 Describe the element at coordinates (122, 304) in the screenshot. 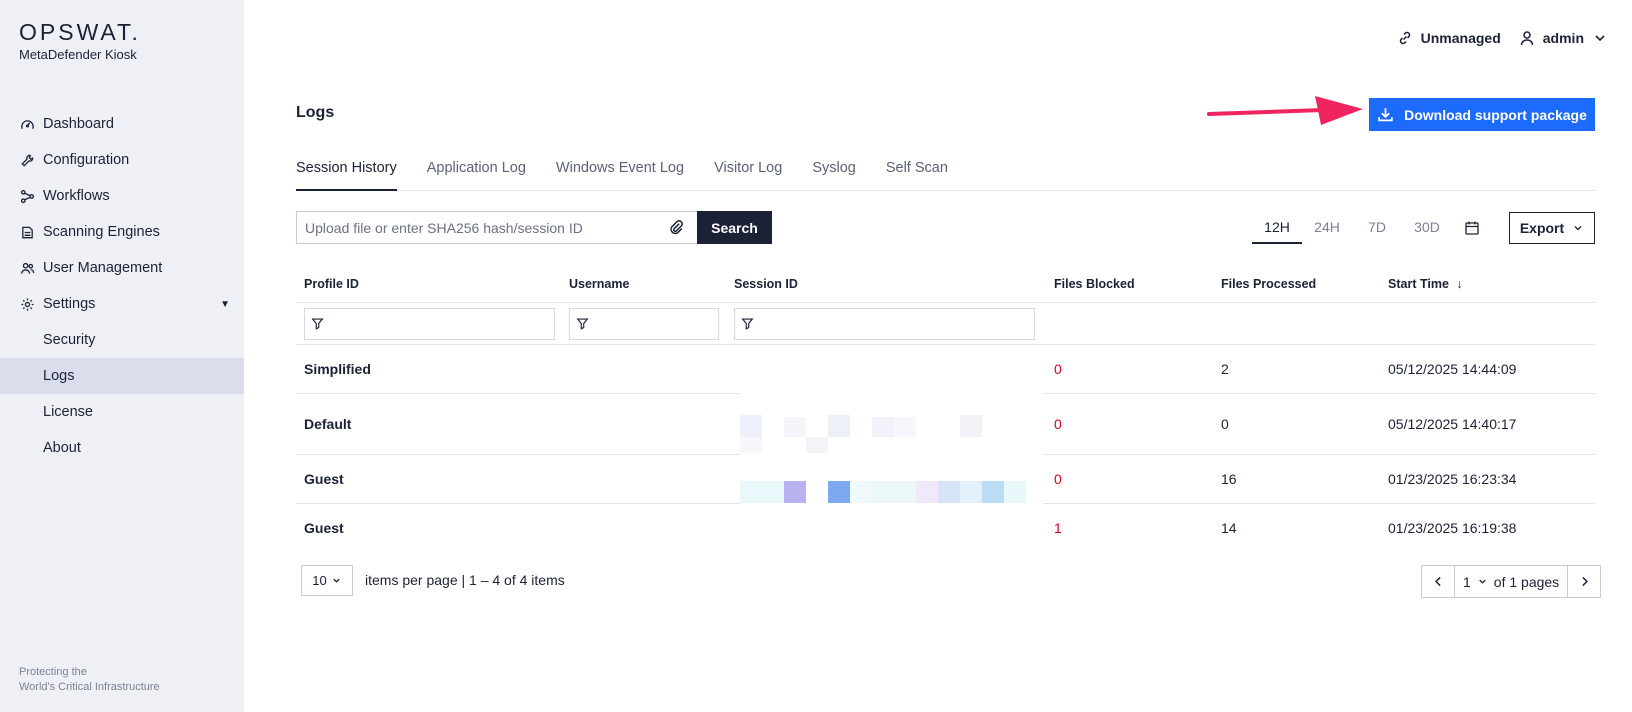

I see `sidebar-item-settings: Settings ▼` at that location.